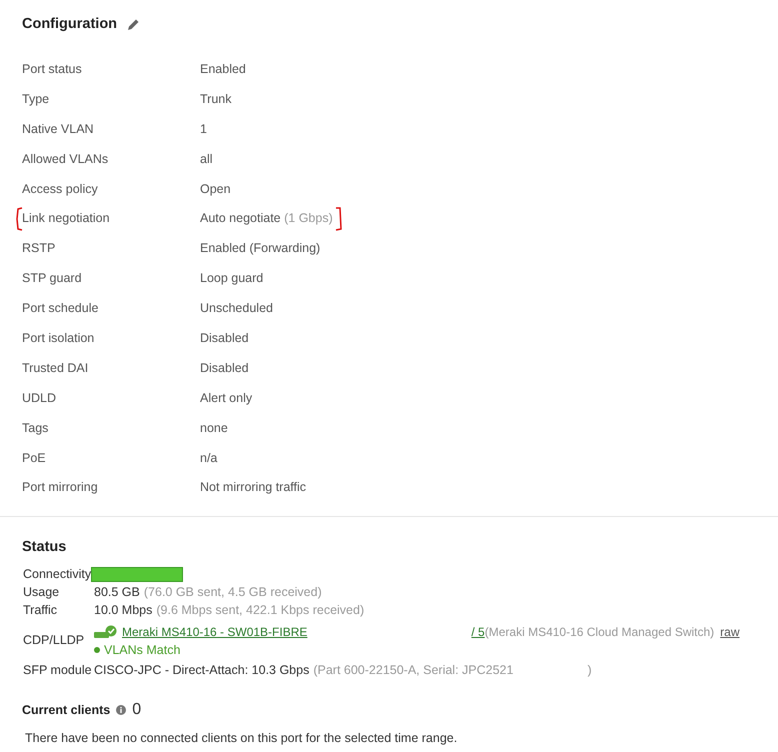 The image size is (778, 752). What do you see at coordinates (232, 278) in the screenshot?
I see `field-value: Loop guard` at bounding box center [232, 278].